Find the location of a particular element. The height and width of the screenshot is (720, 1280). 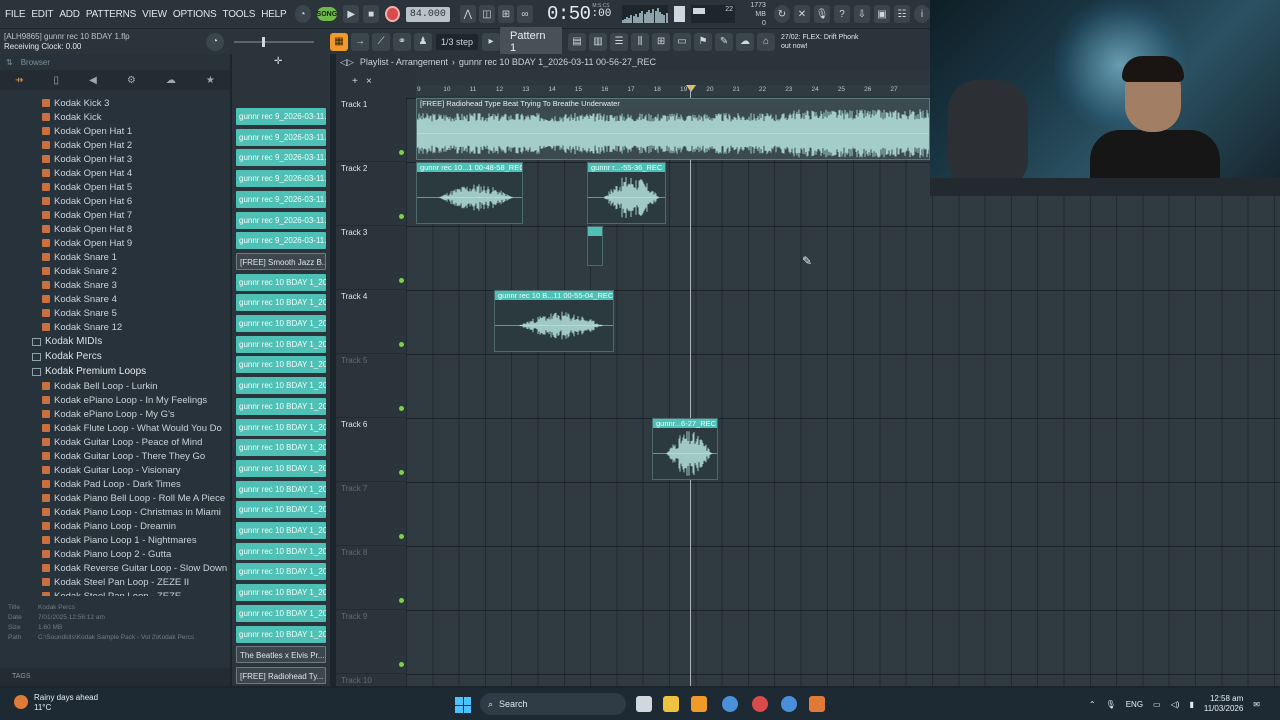

tools-icon: ✕ is located at coordinates (801, 14).